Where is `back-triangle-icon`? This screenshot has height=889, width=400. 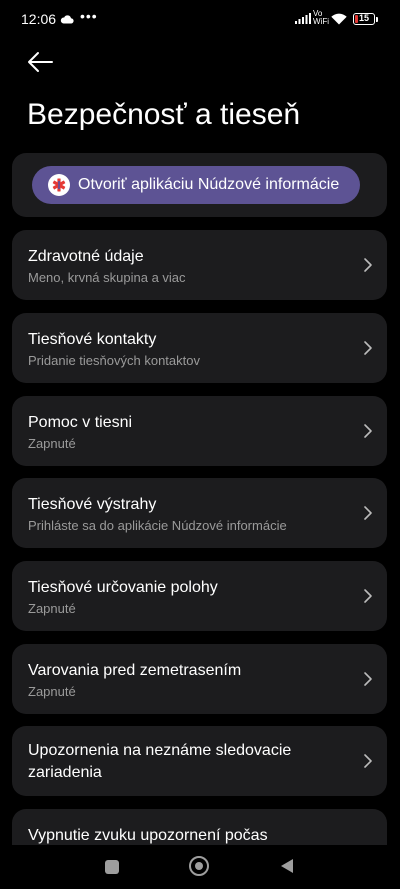 back-triangle-icon is located at coordinates (287, 866).